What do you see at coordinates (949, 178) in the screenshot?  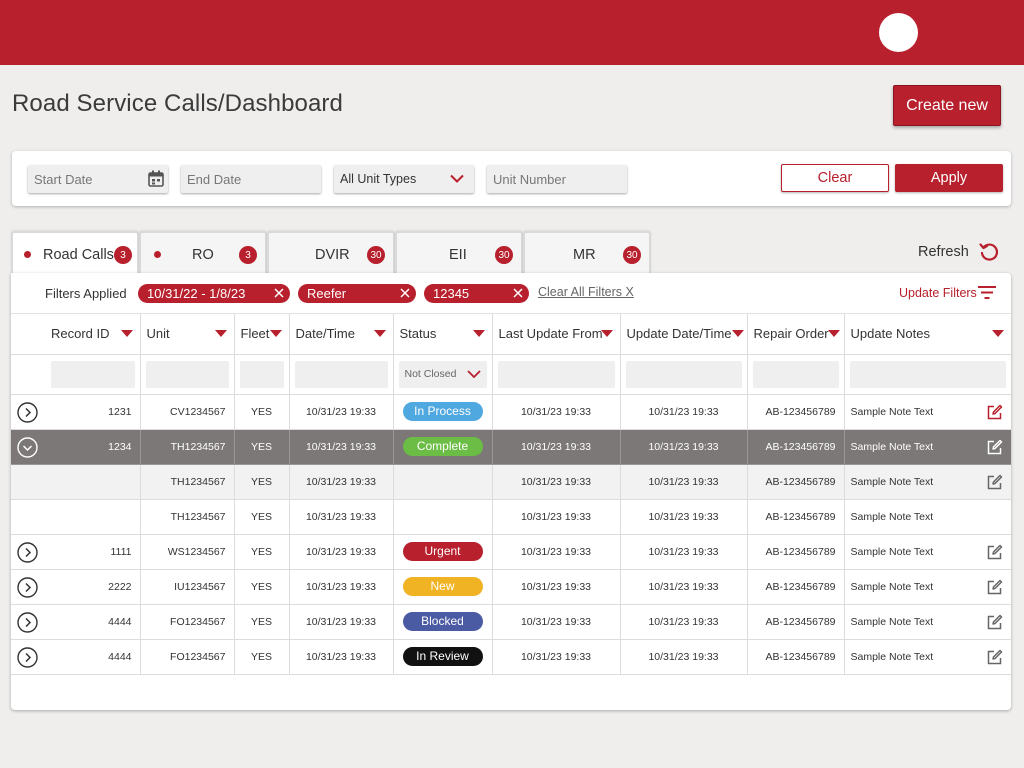 I see `apply-button: Apply` at bounding box center [949, 178].